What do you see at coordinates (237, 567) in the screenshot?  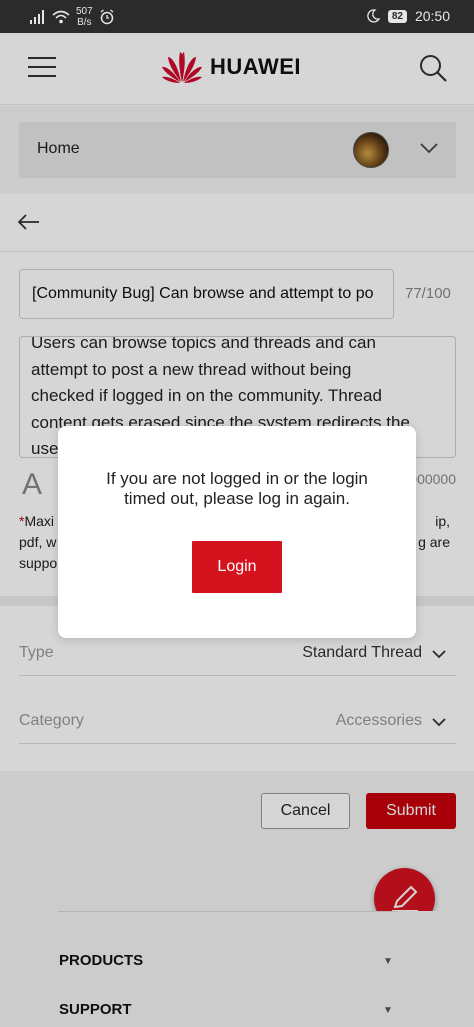 I see `login-button: Login` at bounding box center [237, 567].